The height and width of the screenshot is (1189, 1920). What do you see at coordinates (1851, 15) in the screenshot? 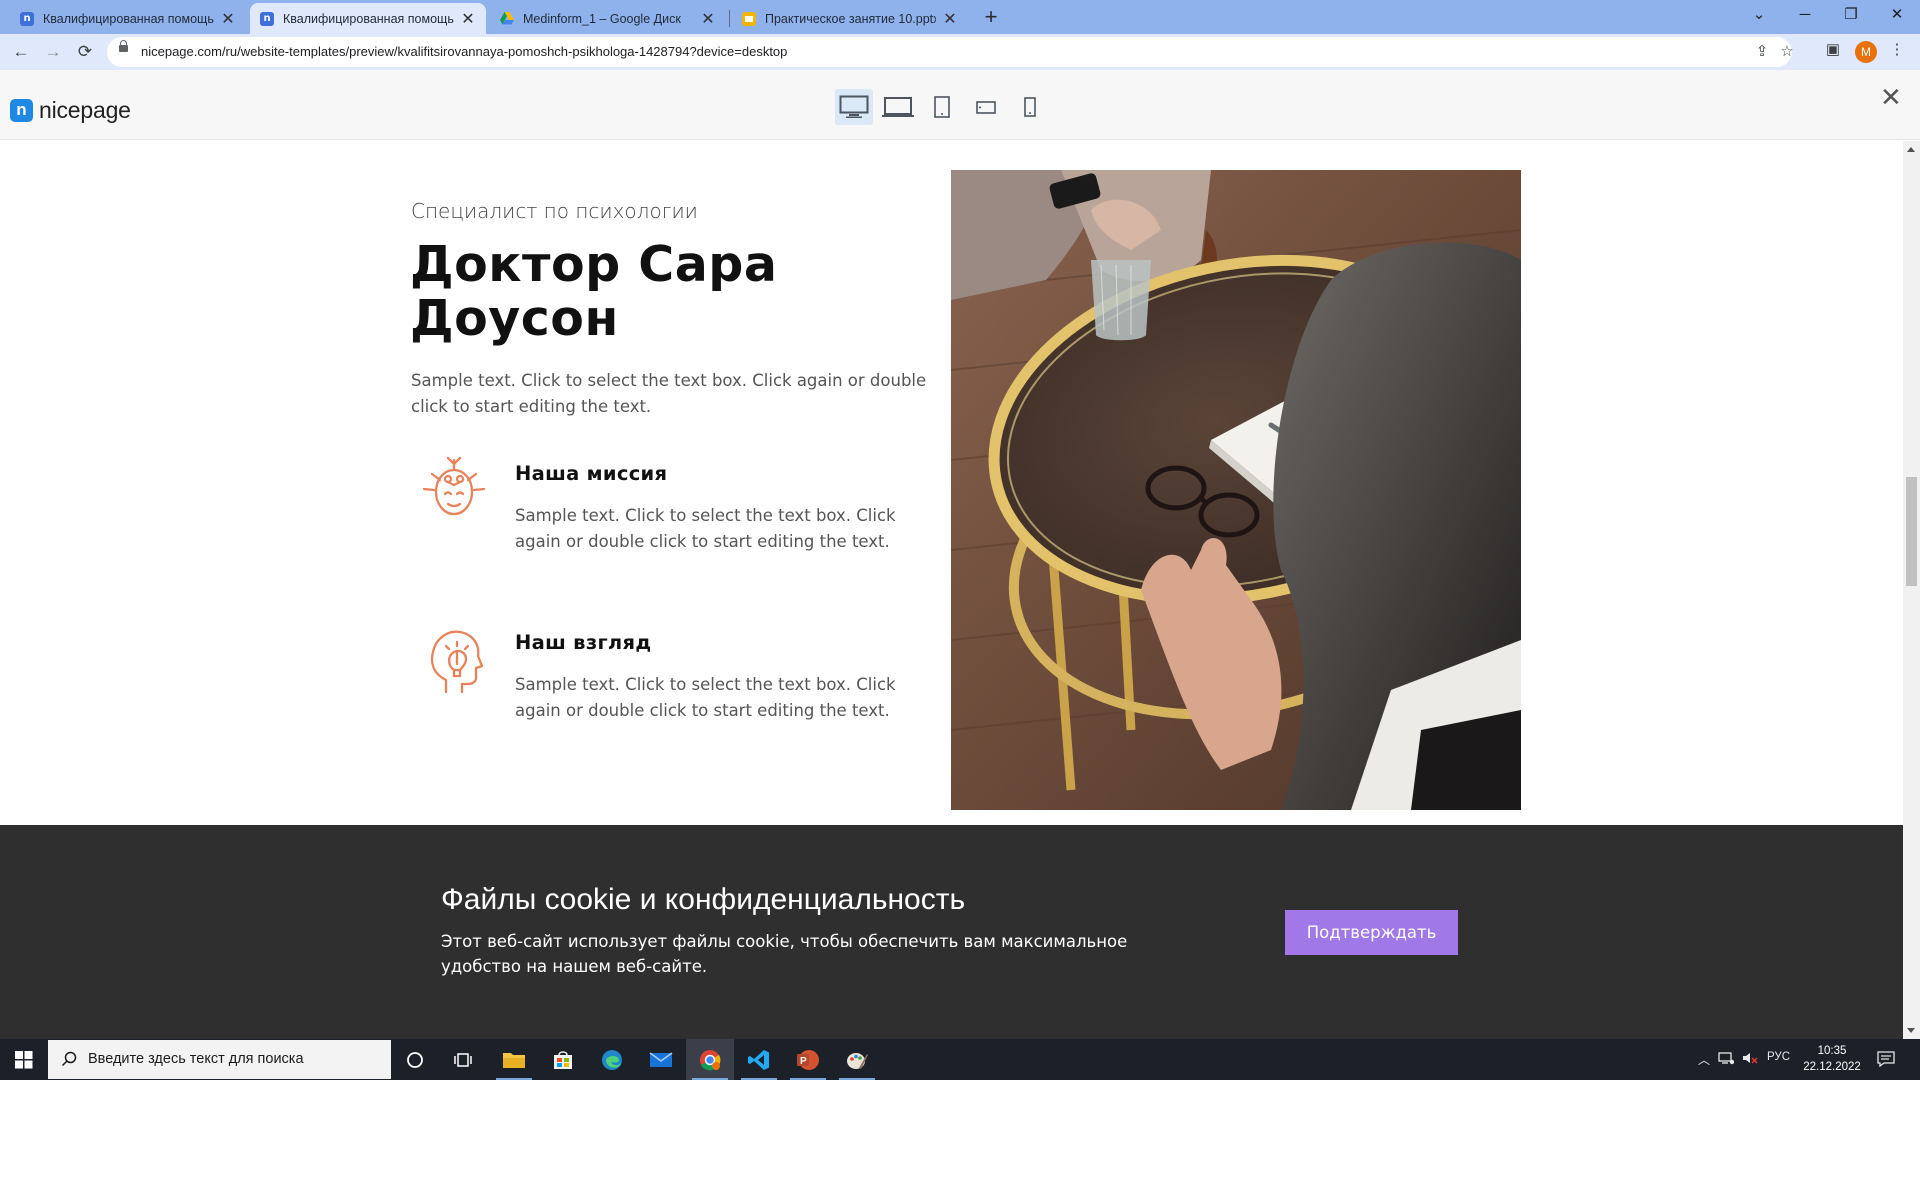
I see `restore-button: ❐` at bounding box center [1851, 15].